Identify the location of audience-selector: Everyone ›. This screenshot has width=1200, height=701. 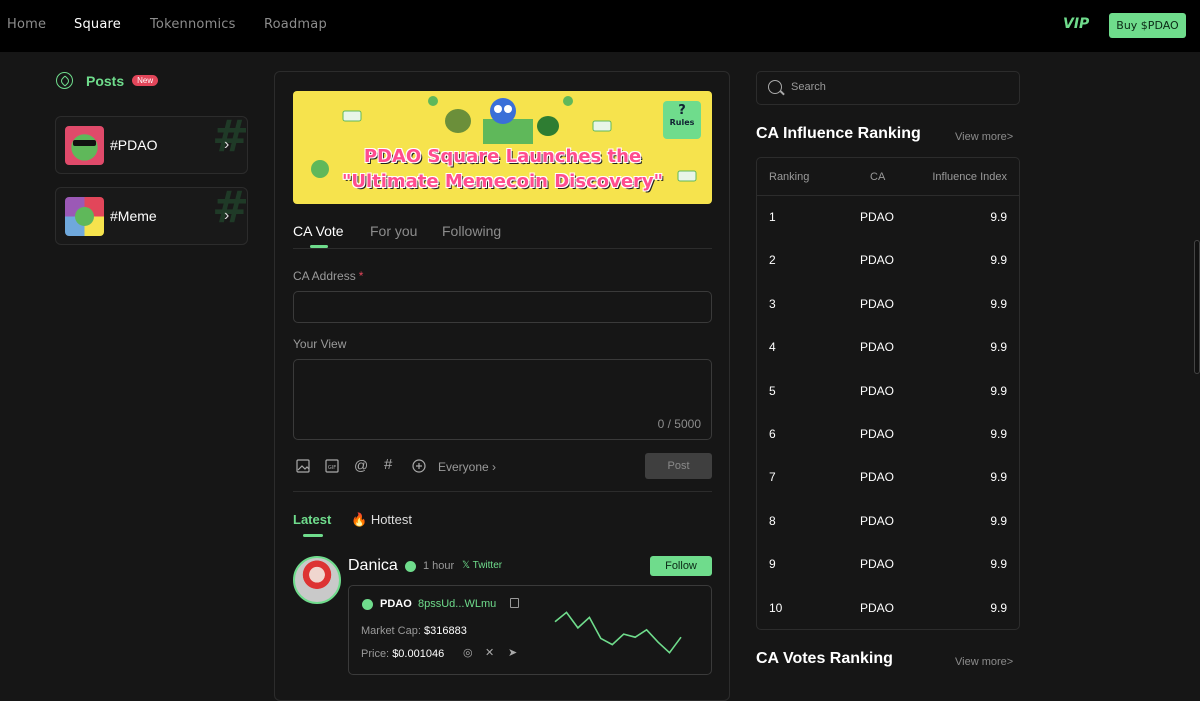
(467, 467).